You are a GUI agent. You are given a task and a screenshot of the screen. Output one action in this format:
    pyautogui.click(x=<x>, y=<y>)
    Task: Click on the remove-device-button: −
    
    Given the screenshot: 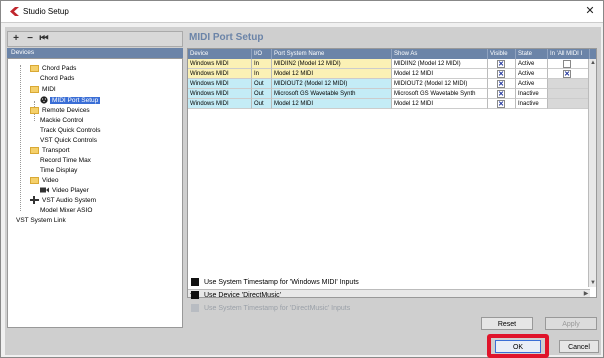 What is the action you would take?
    pyautogui.click(x=30, y=39)
    